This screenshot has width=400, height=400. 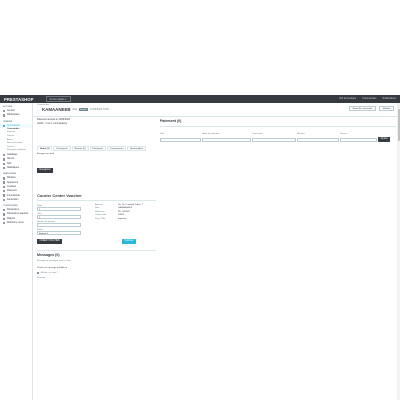 What do you see at coordinates (12, 182) in the screenshot?
I see `sidebar-item-label: Apparence` at bounding box center [12, 182].